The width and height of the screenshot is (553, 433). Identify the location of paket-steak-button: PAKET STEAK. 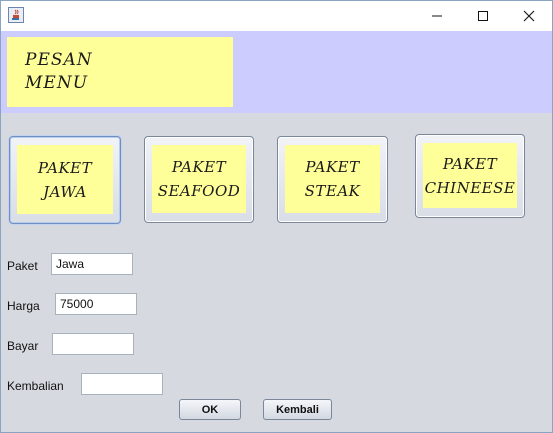
(332, 179).